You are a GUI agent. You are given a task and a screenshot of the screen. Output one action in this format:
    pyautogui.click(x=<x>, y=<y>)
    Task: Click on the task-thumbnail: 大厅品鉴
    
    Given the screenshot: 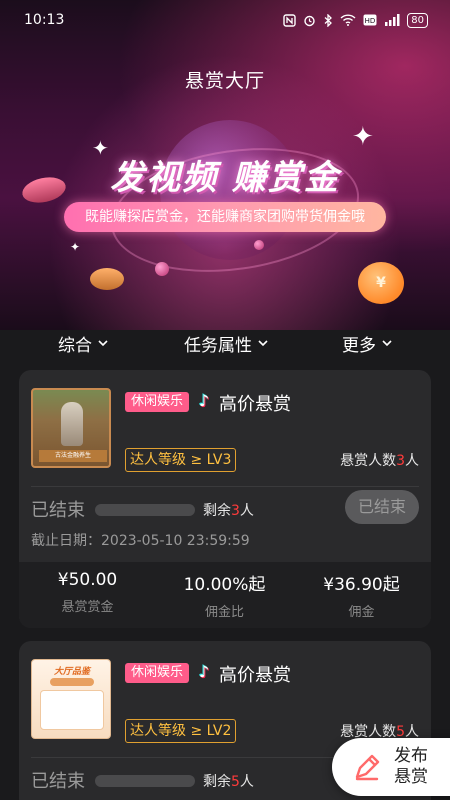 What is the action you would take?
    pyautogui.click(x=71, y=699)
    